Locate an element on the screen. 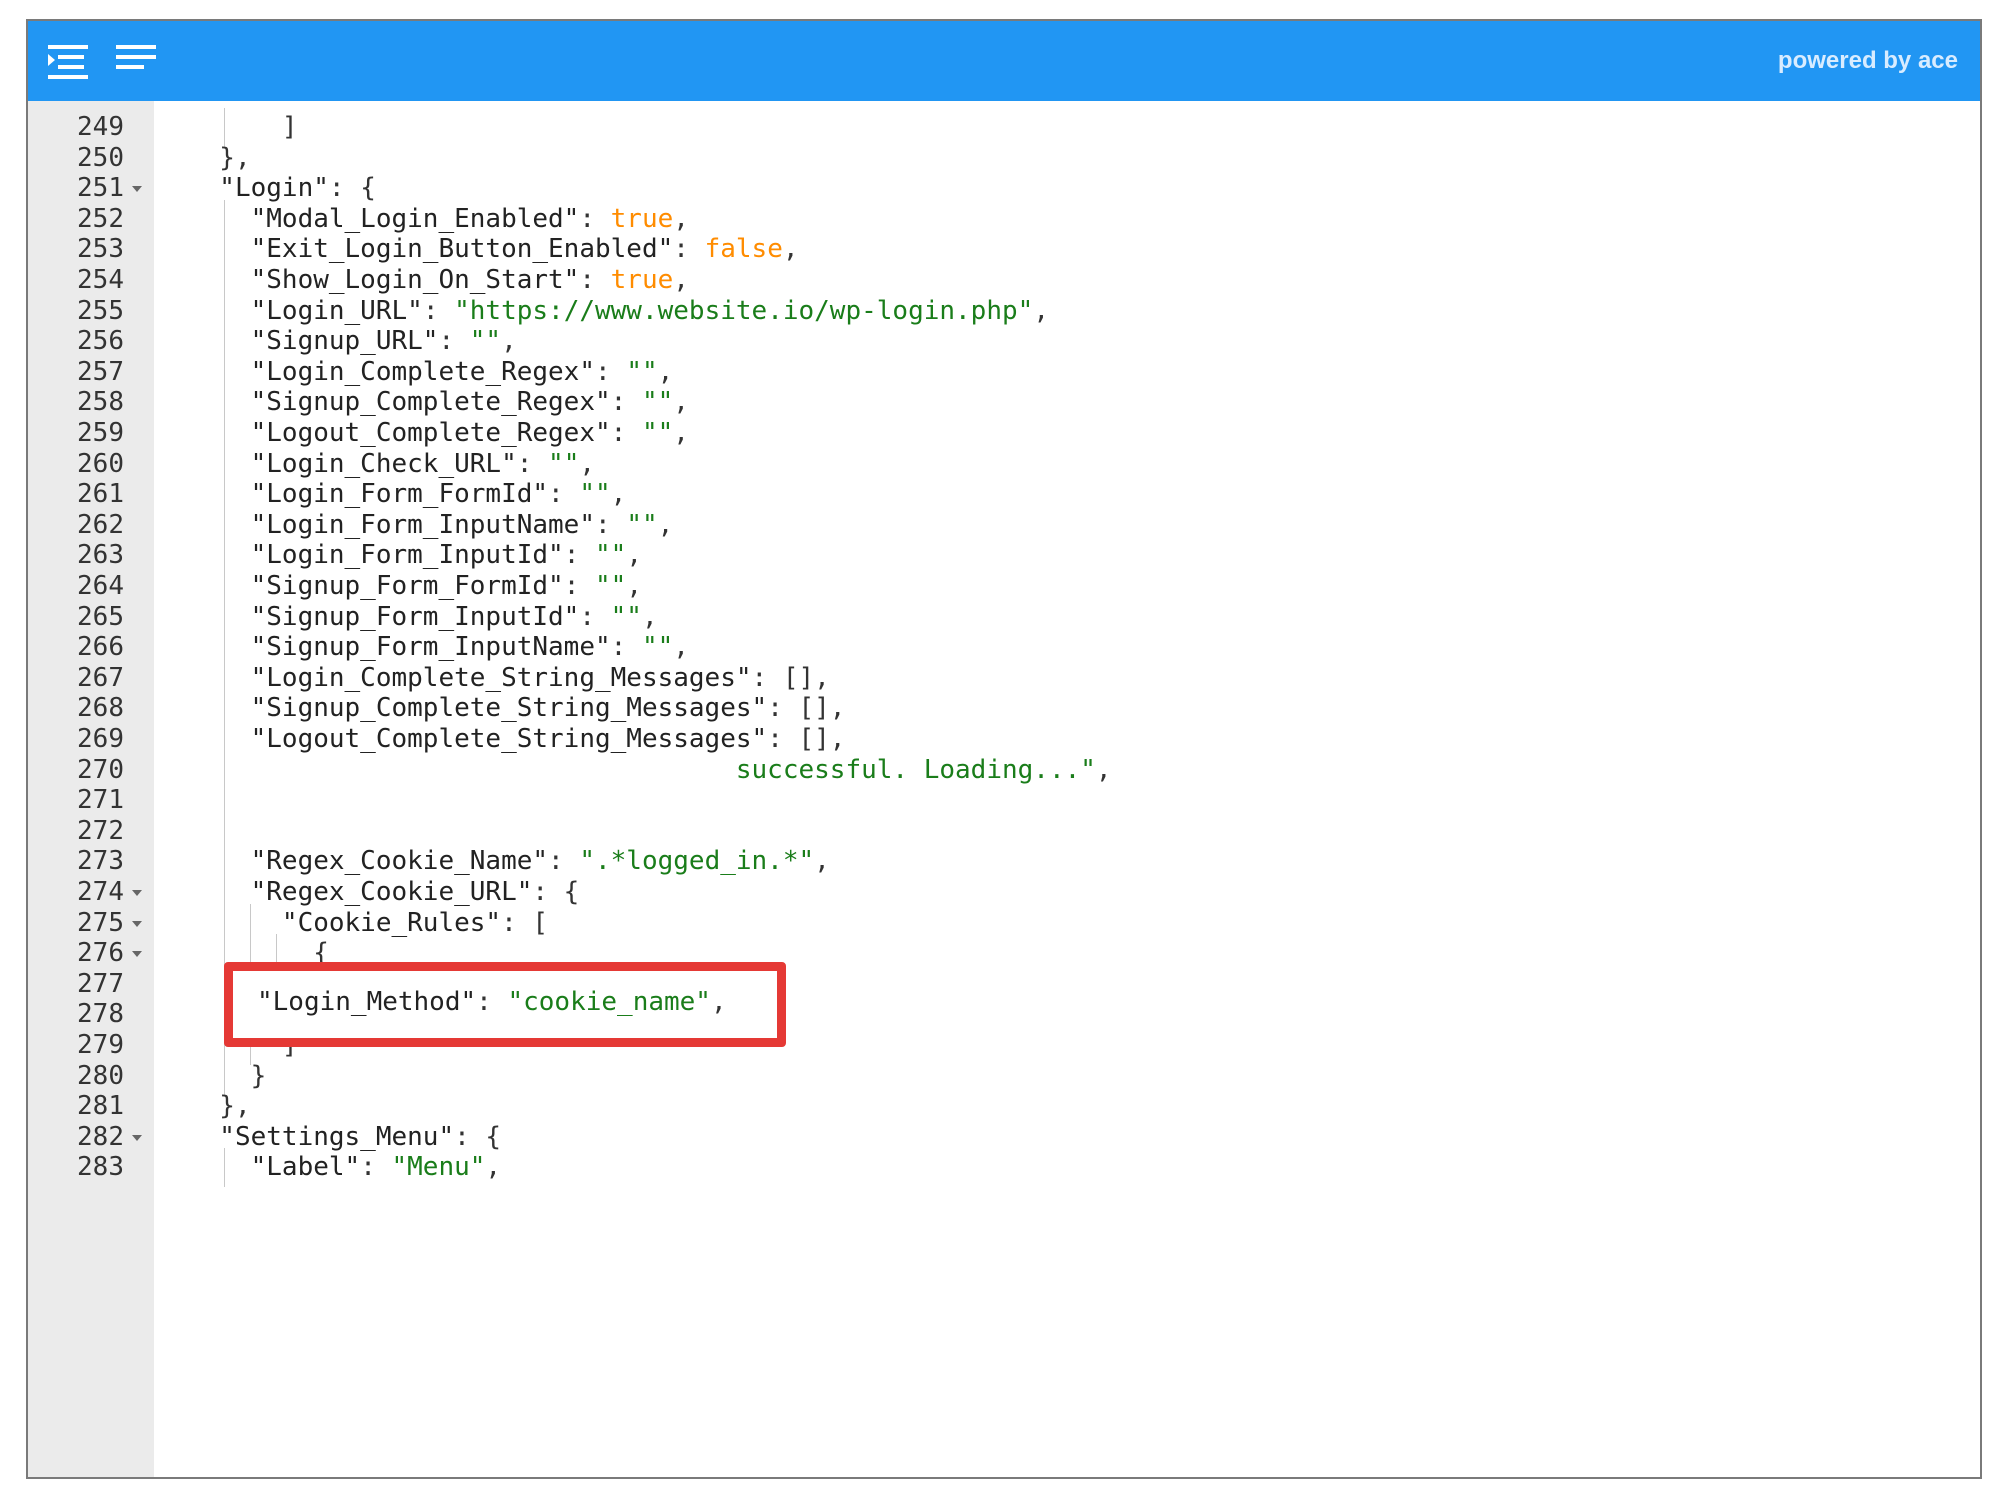 The image size is (2000, 1503). code-line: 283 "Label": "Menu", is located at coordinates (1004, 1168).